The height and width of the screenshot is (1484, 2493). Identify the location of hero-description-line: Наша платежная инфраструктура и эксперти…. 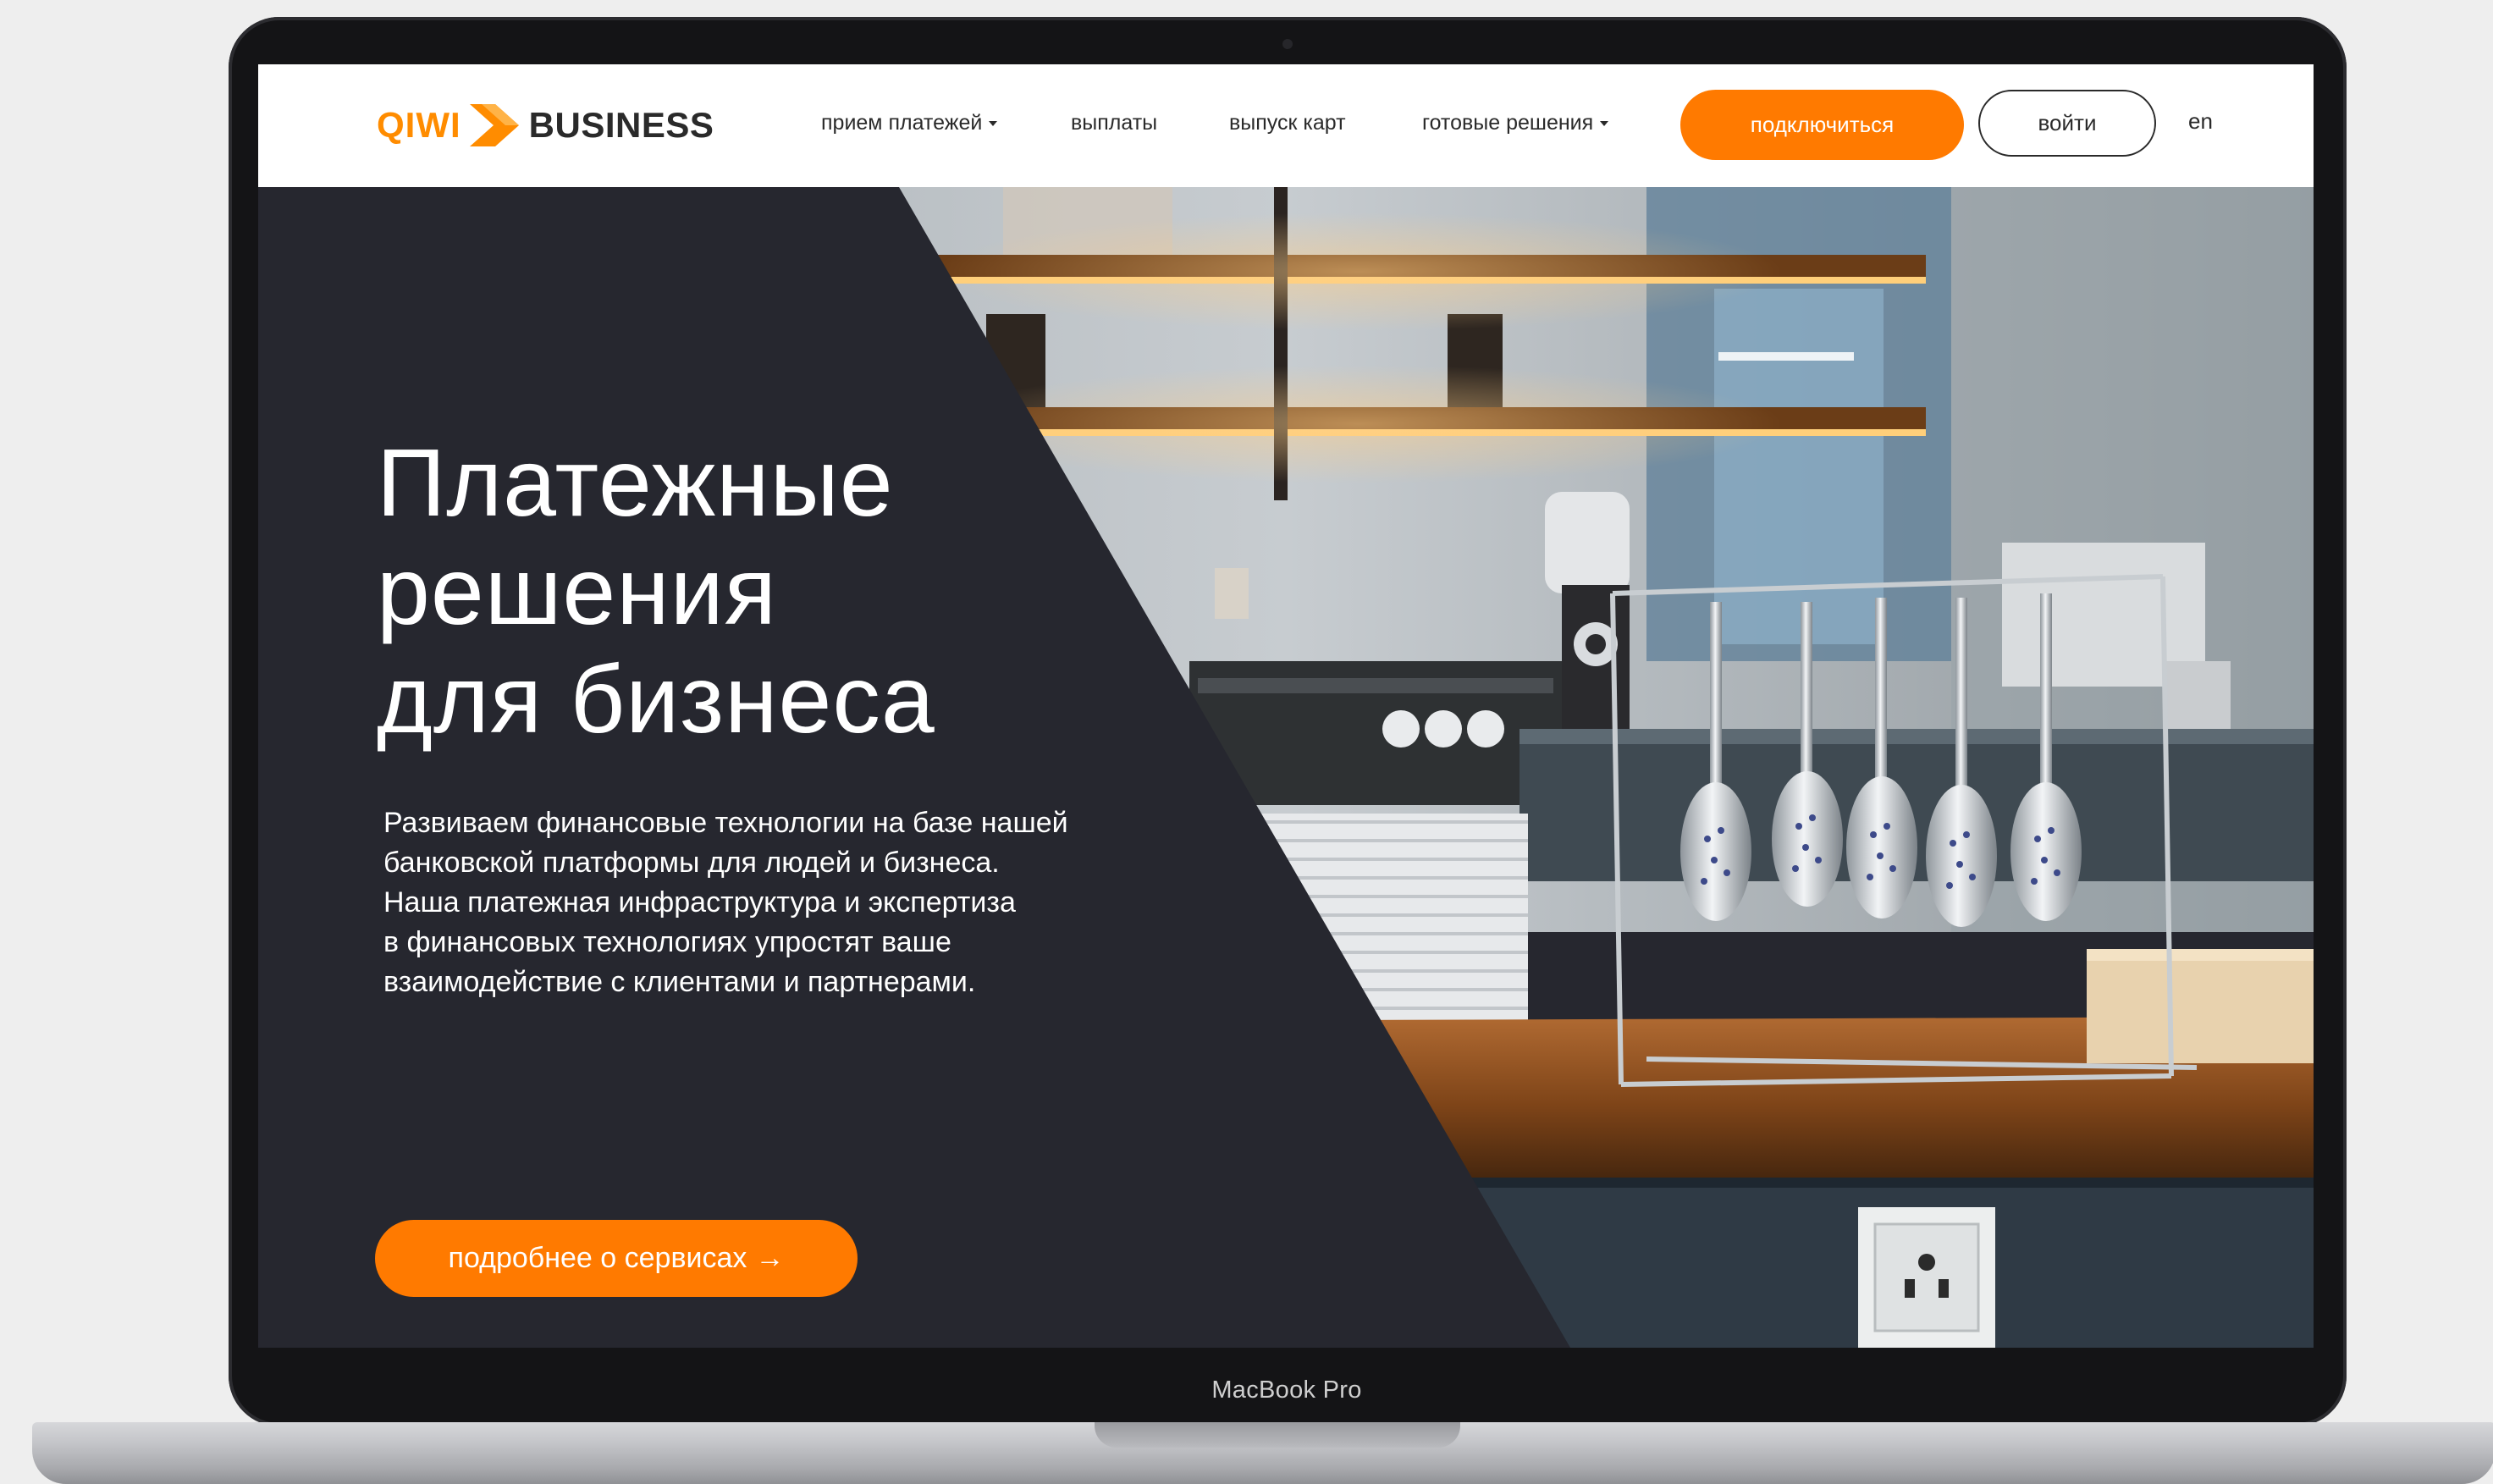
(699, 902).